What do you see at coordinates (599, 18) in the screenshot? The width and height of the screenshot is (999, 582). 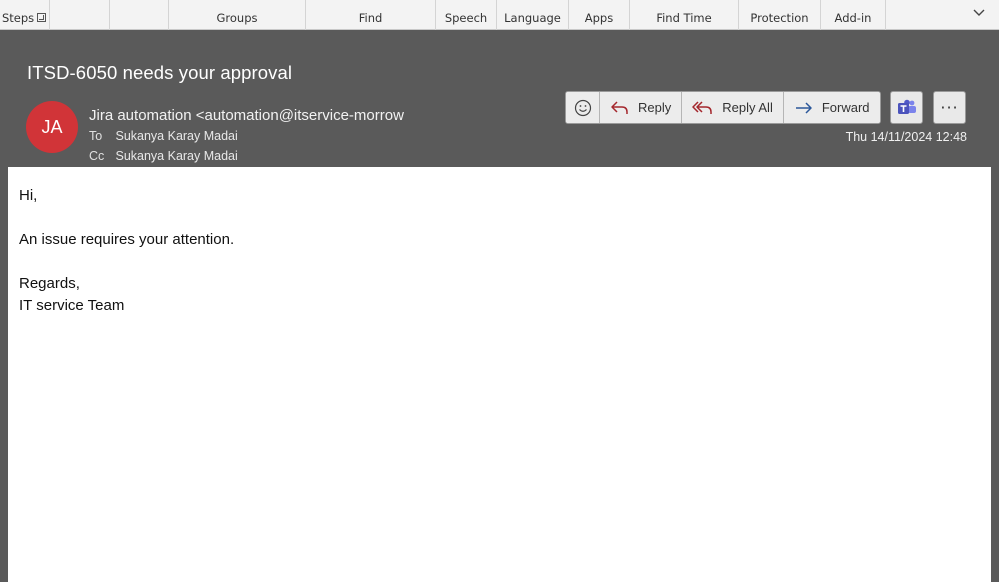 I see `ribbon-group-label: Apps` at bounding box center [599, 18].